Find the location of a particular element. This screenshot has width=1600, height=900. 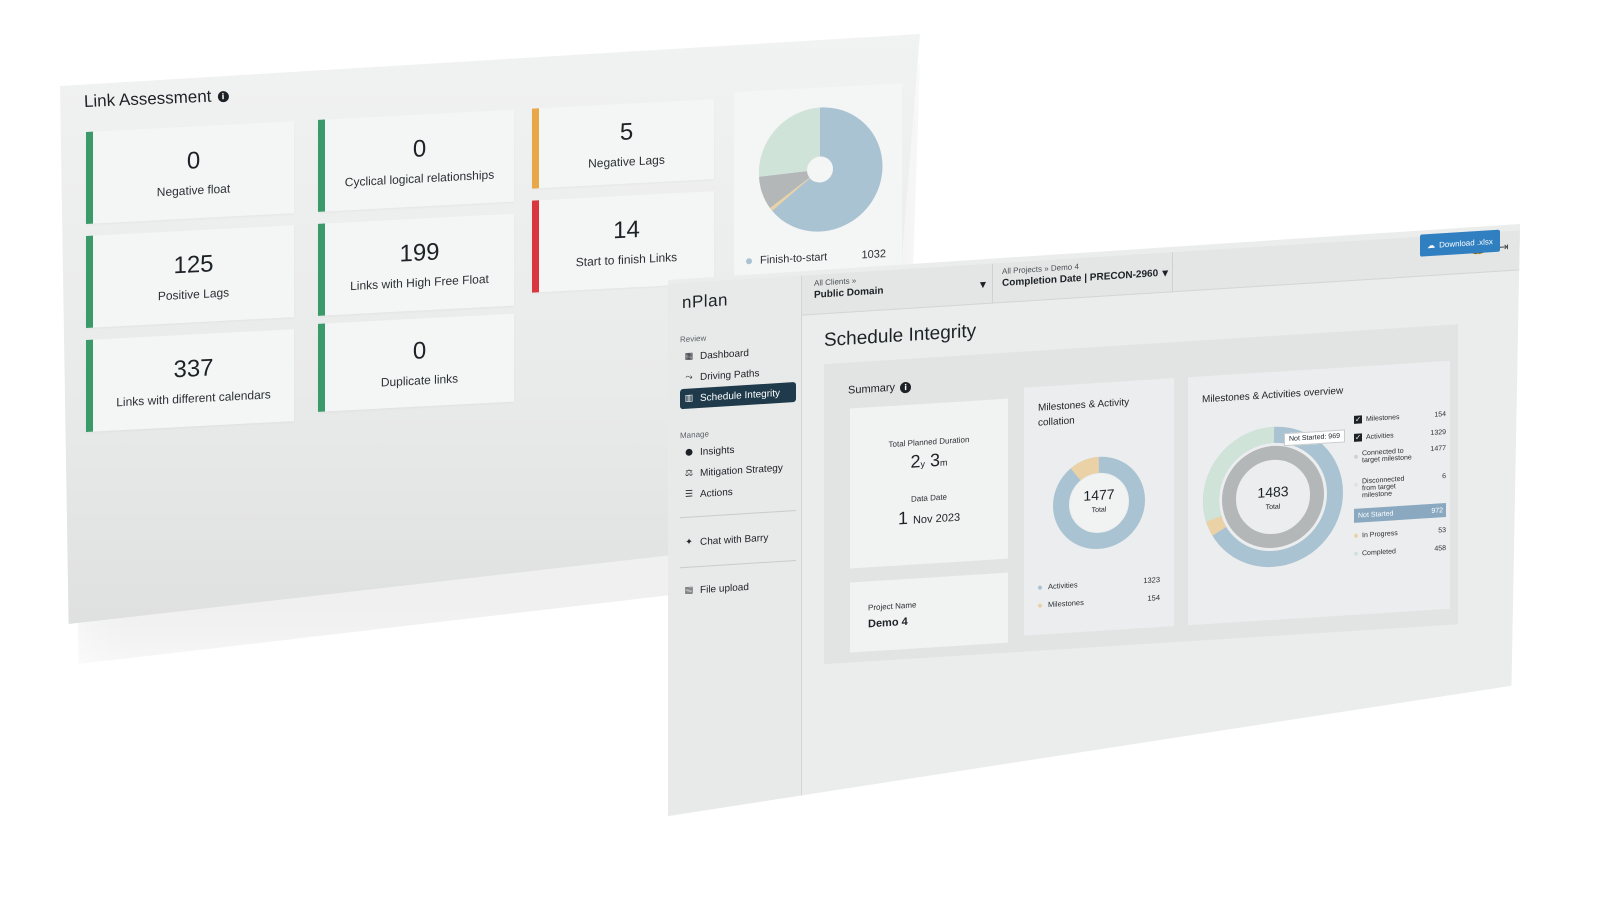

legend-activities-toggle: ✓ Activities 1329 is located at coordinates (1400, 435).